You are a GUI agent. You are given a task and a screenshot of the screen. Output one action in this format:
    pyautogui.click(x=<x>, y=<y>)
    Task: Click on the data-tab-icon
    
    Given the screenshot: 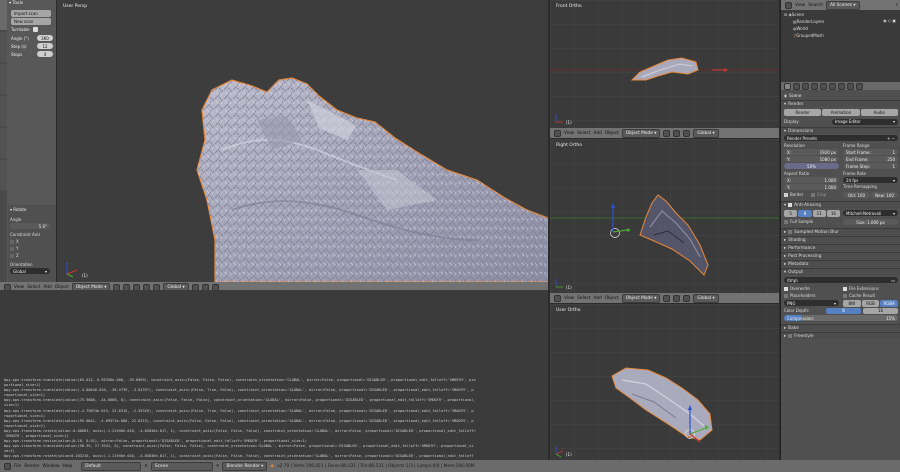 What is the action you would take?
    pyautogui.click(x=850, y=86)
    